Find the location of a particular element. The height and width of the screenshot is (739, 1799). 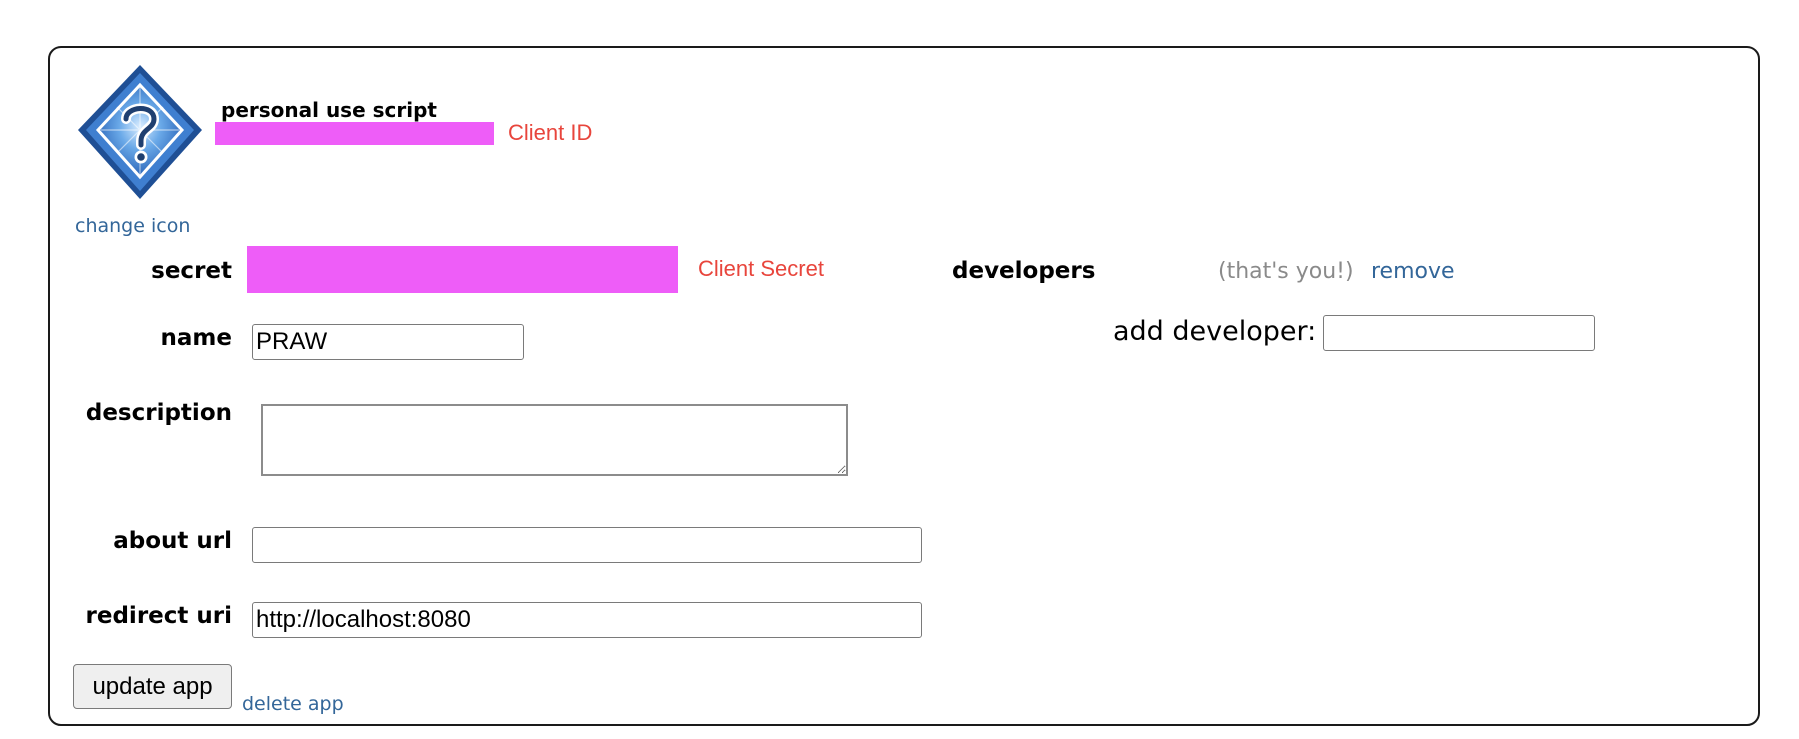

description-label: description is located at coordinates (158, 413).